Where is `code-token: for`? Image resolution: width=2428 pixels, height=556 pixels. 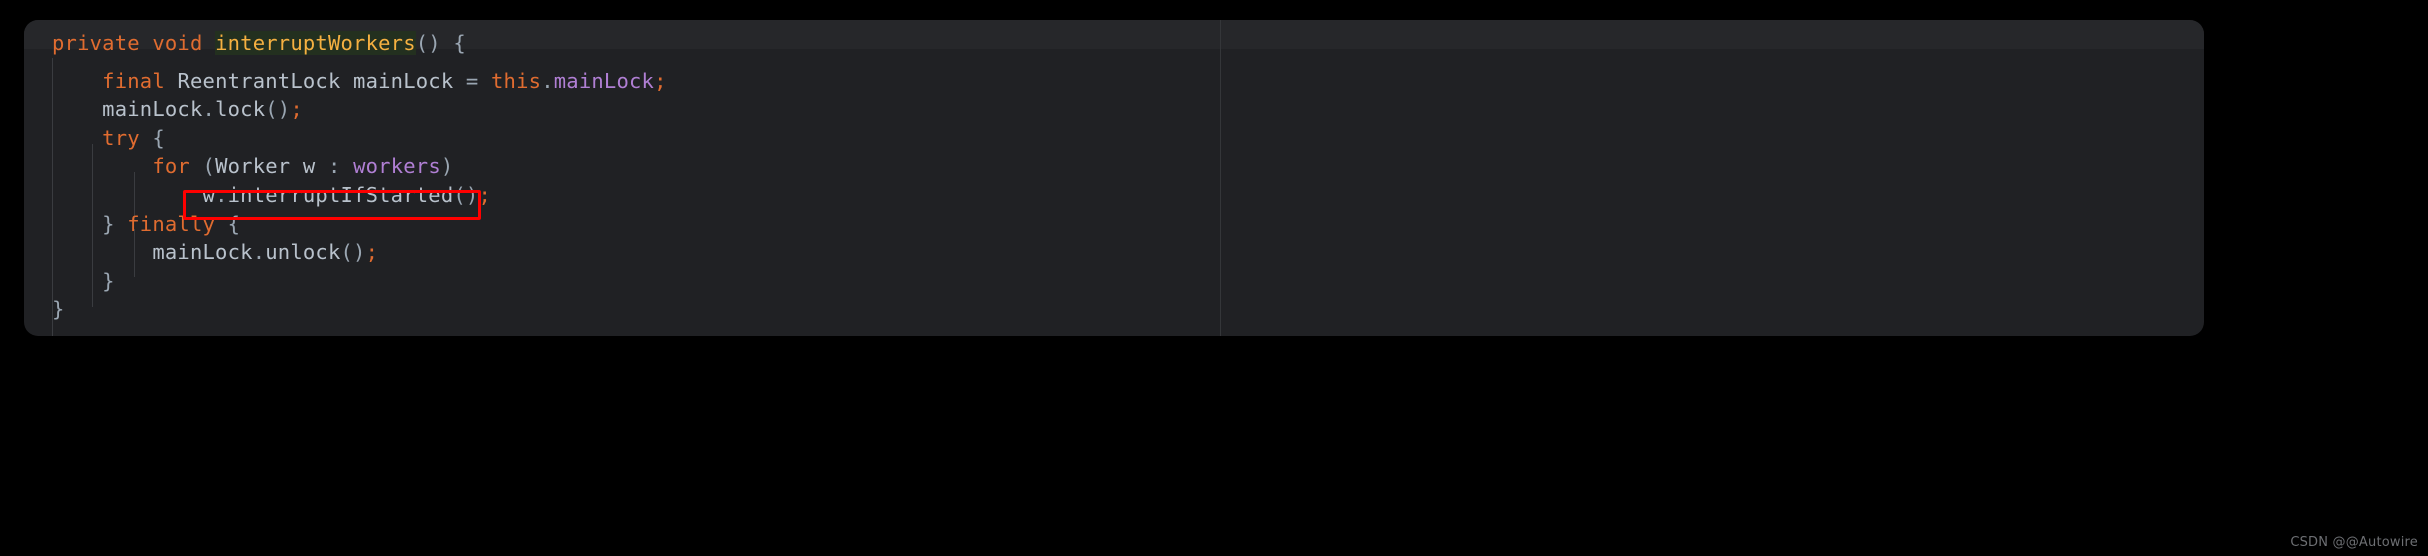 code-token: for is located at coordinates (171, 166).